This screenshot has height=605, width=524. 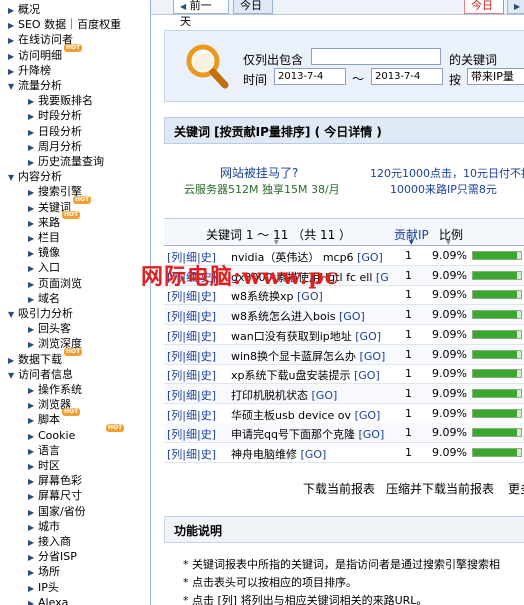 What do you see at coordinates (262, 189) in the screenshot?
I see `ad-link-3: 云服务器512M 独享15M 38/月` at bounding box center [262, 189].